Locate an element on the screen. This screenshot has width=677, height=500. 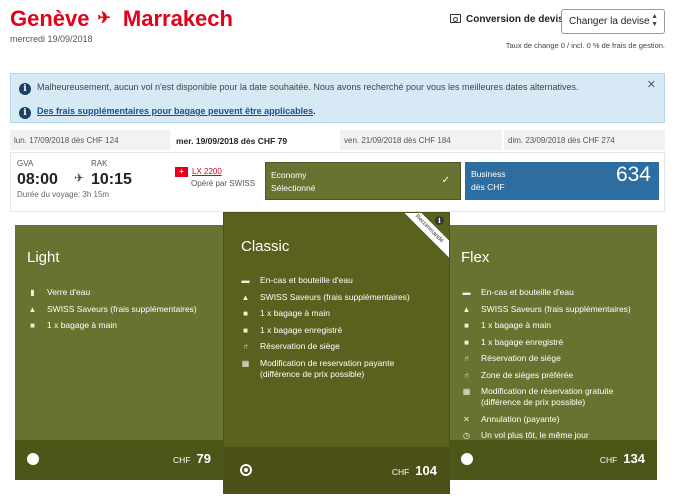
travel-duration: Durée du voyage: 3h 15m is located at coordinates (63, 194).